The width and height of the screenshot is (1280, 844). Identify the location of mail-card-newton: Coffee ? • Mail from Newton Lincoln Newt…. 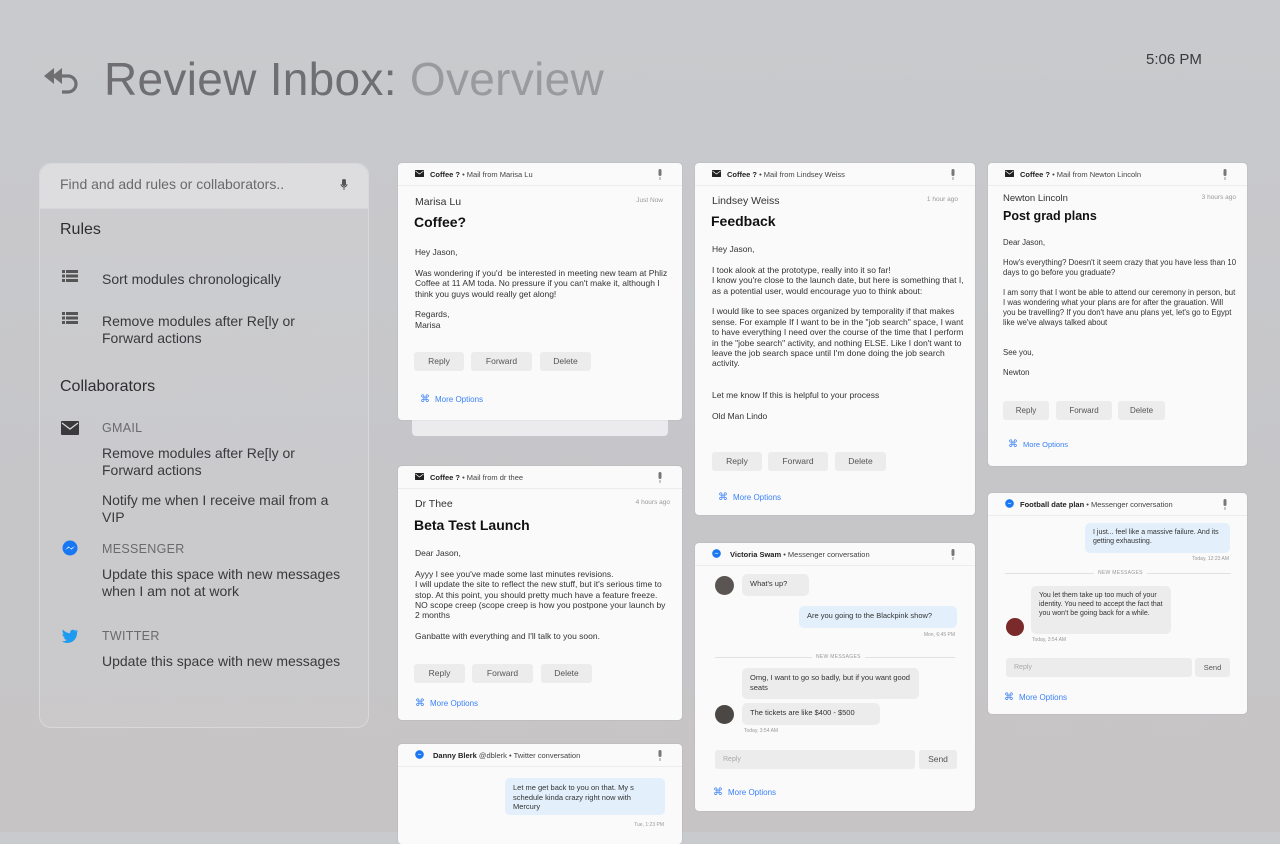
(1117, 314).